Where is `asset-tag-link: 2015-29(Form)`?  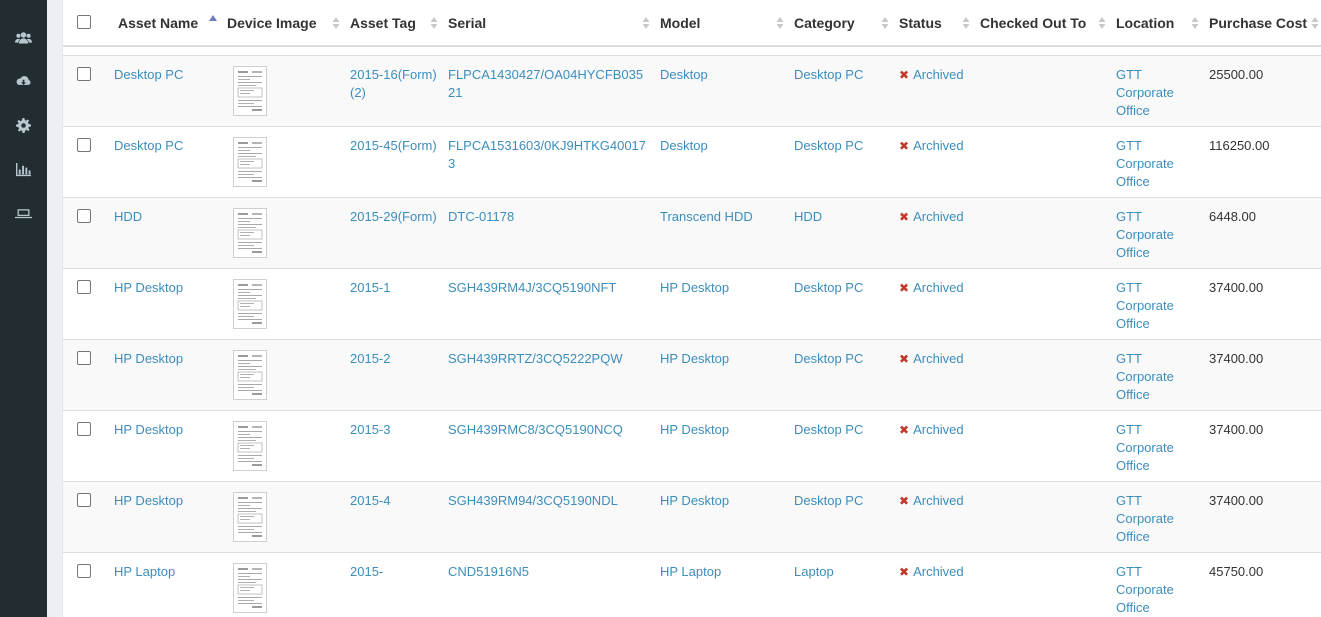
asset-tag-link: 2015-29(Form) is located at coordinates (393, 216).